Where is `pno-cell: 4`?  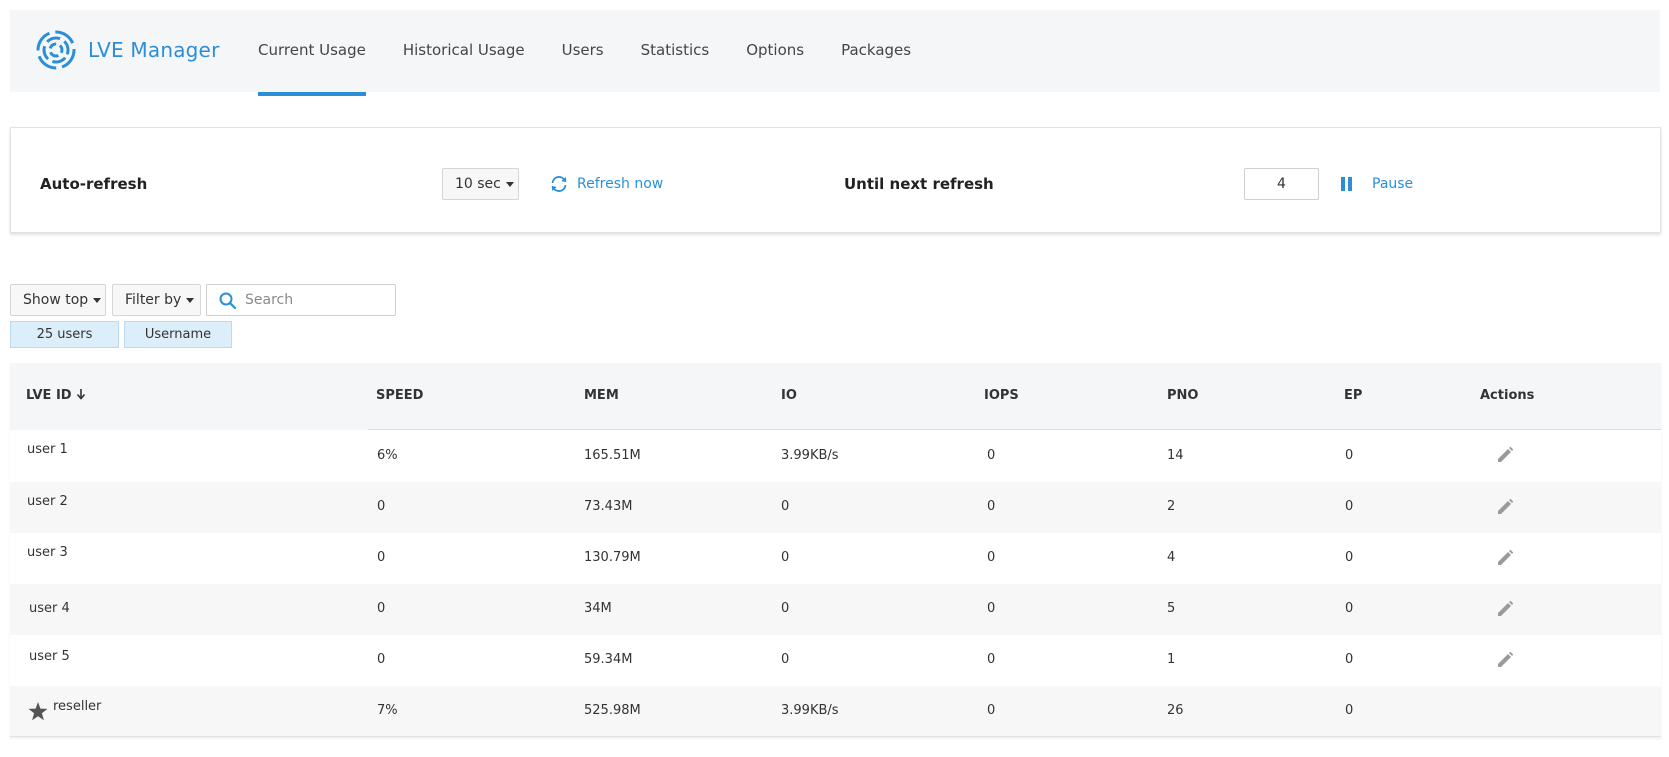
pno-cell: 4 is located at coordinates (1171, 557).